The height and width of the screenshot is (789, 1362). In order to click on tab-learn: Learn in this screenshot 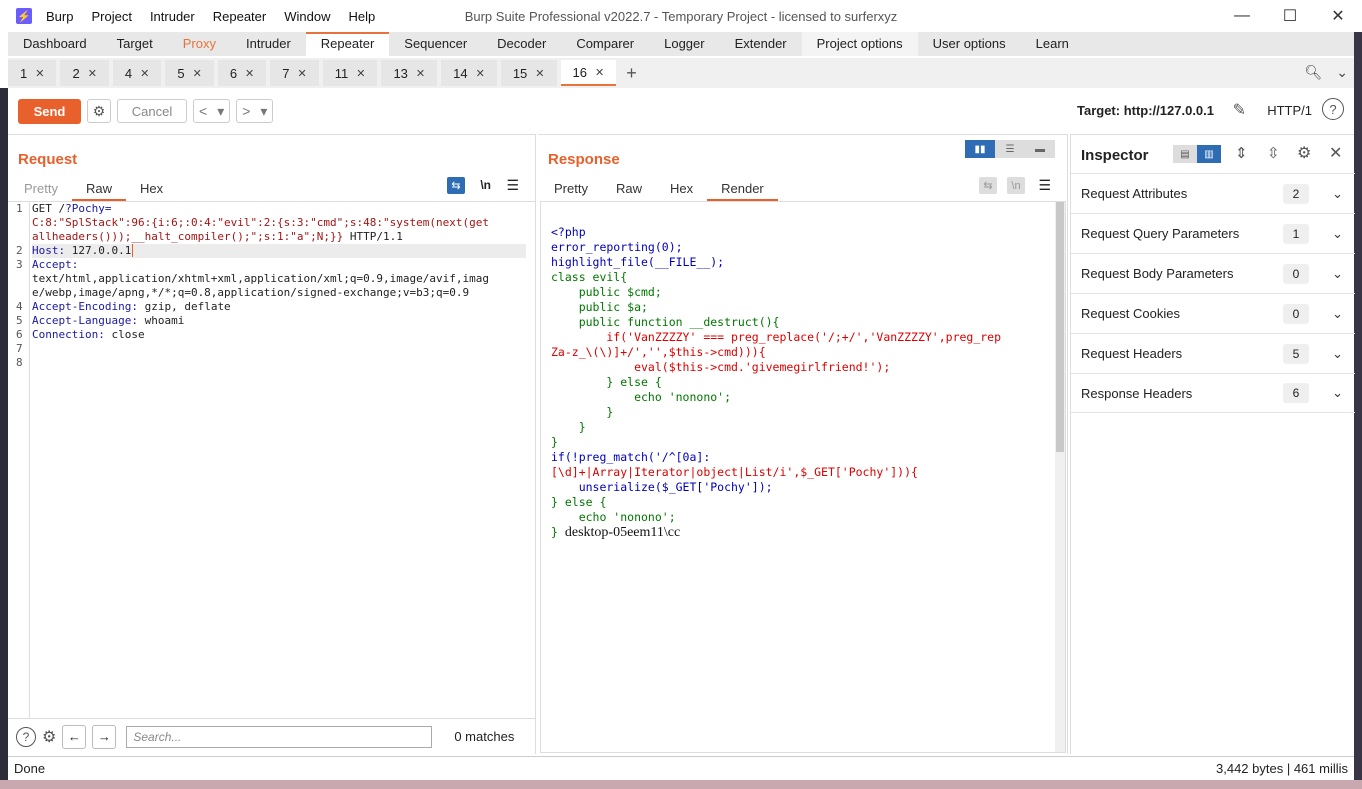, I will do `click(1052, 44)`.